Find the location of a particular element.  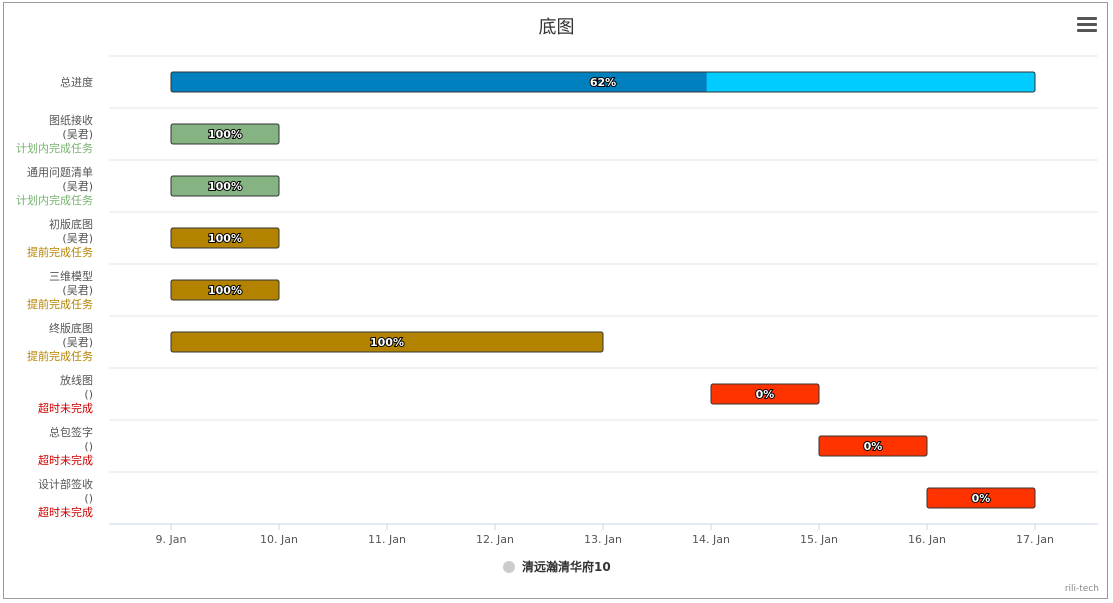

x-tick-label: 13. Jan is located at coordinates (603, 539).